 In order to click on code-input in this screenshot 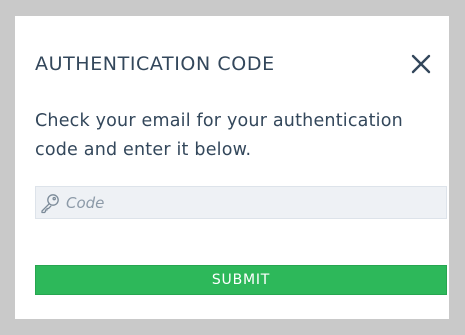, I will do `click(251, 202)`.